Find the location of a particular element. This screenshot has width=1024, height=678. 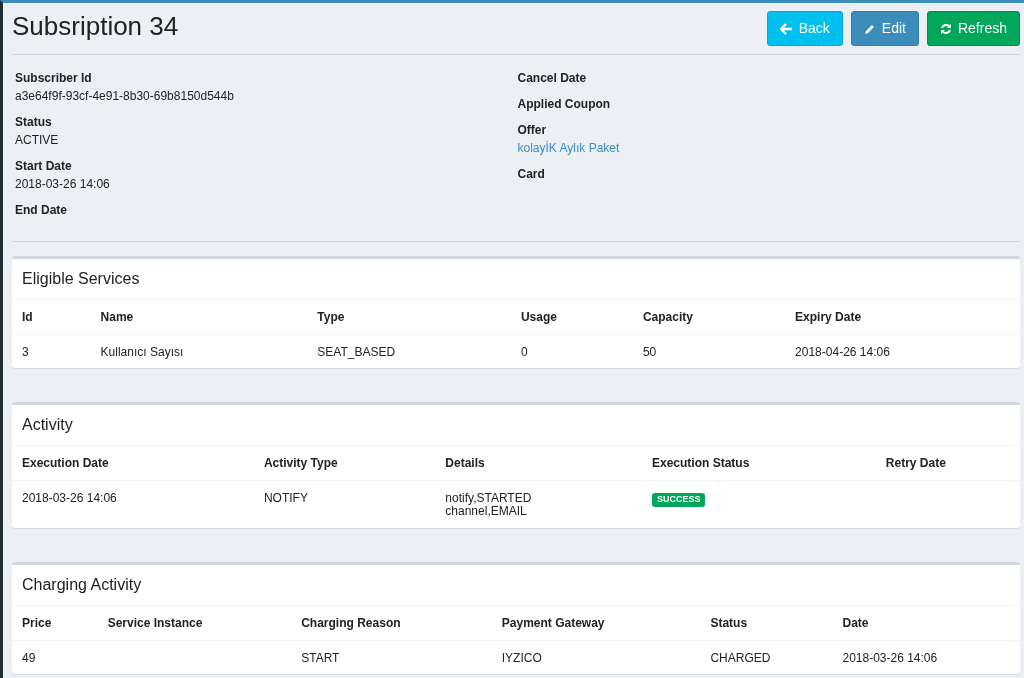

panel-title: Charging Activity is located at coordinates (516, 585).